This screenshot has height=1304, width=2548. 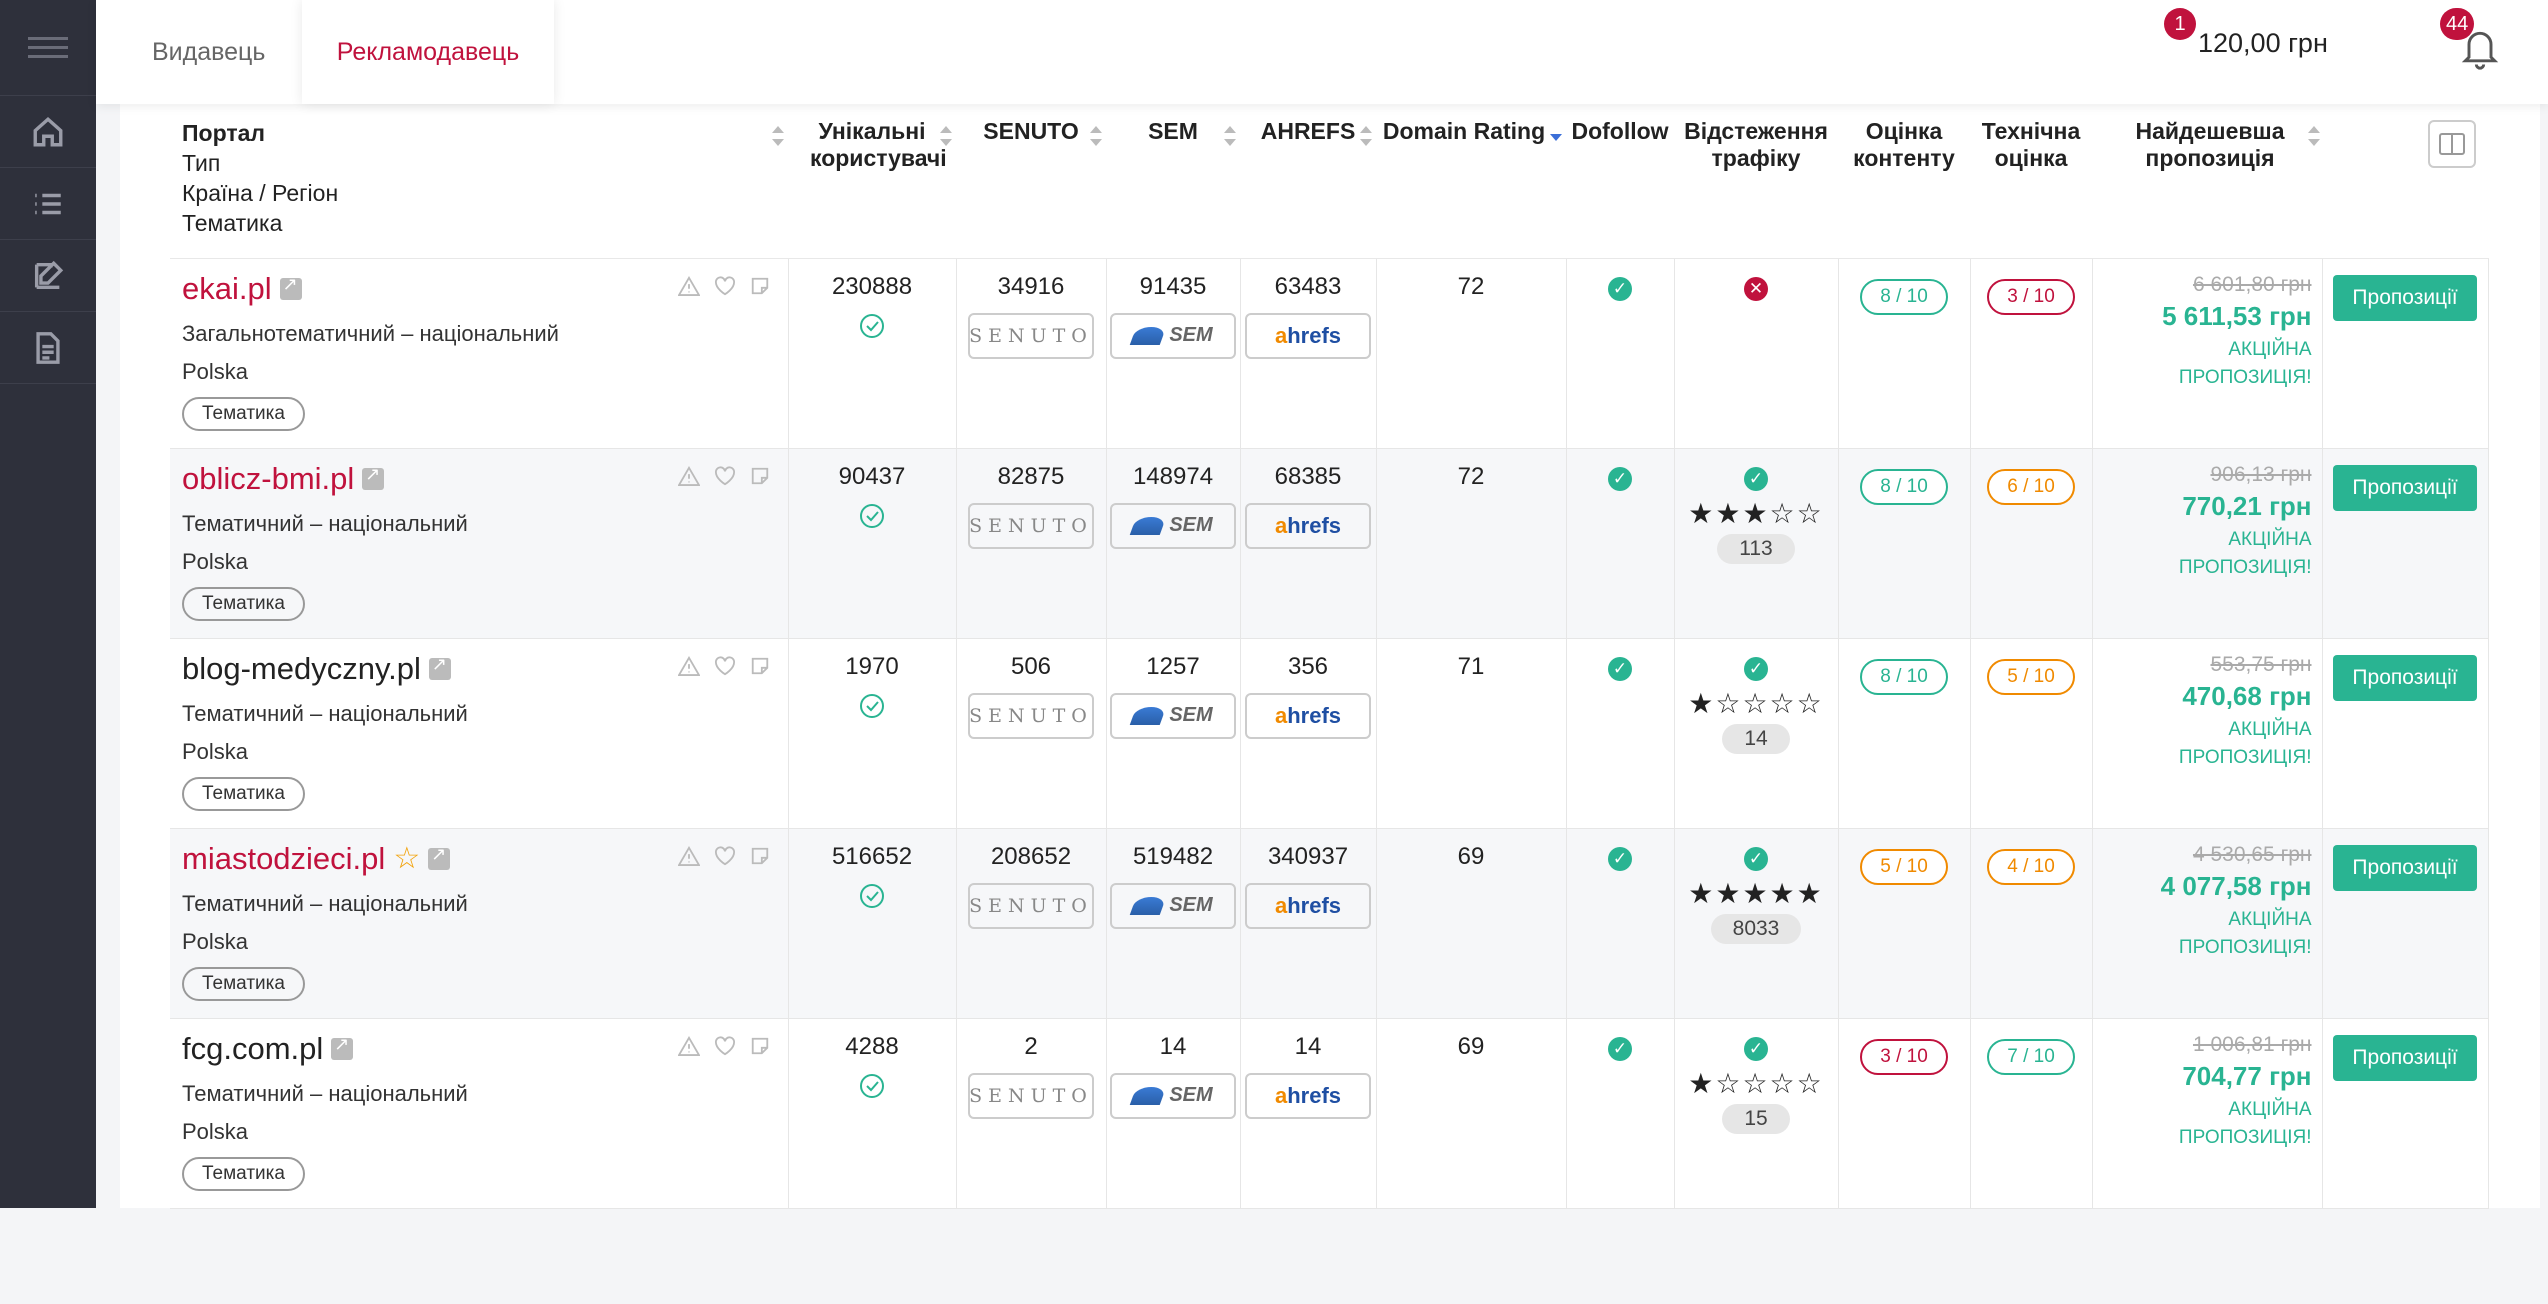 What do you see at coordinates (215, 371) in the screenshot?
I see `site-country: Polska` at bounding box center [215, 371].